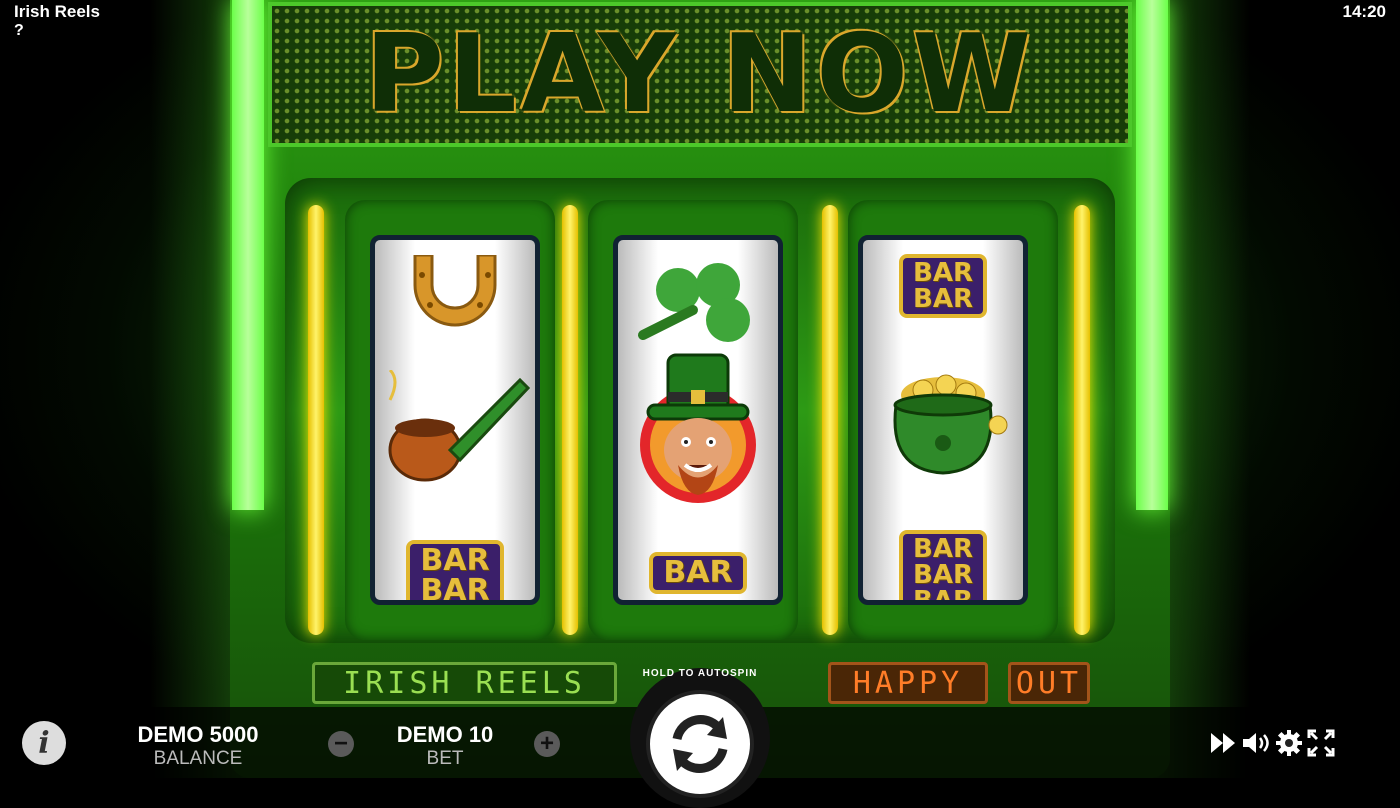 The image size is (1400, 808). Describe the element at coordinates (464, 683) in the screenshot. I see `irish-reels-plate: IRISH REELS` at that location.